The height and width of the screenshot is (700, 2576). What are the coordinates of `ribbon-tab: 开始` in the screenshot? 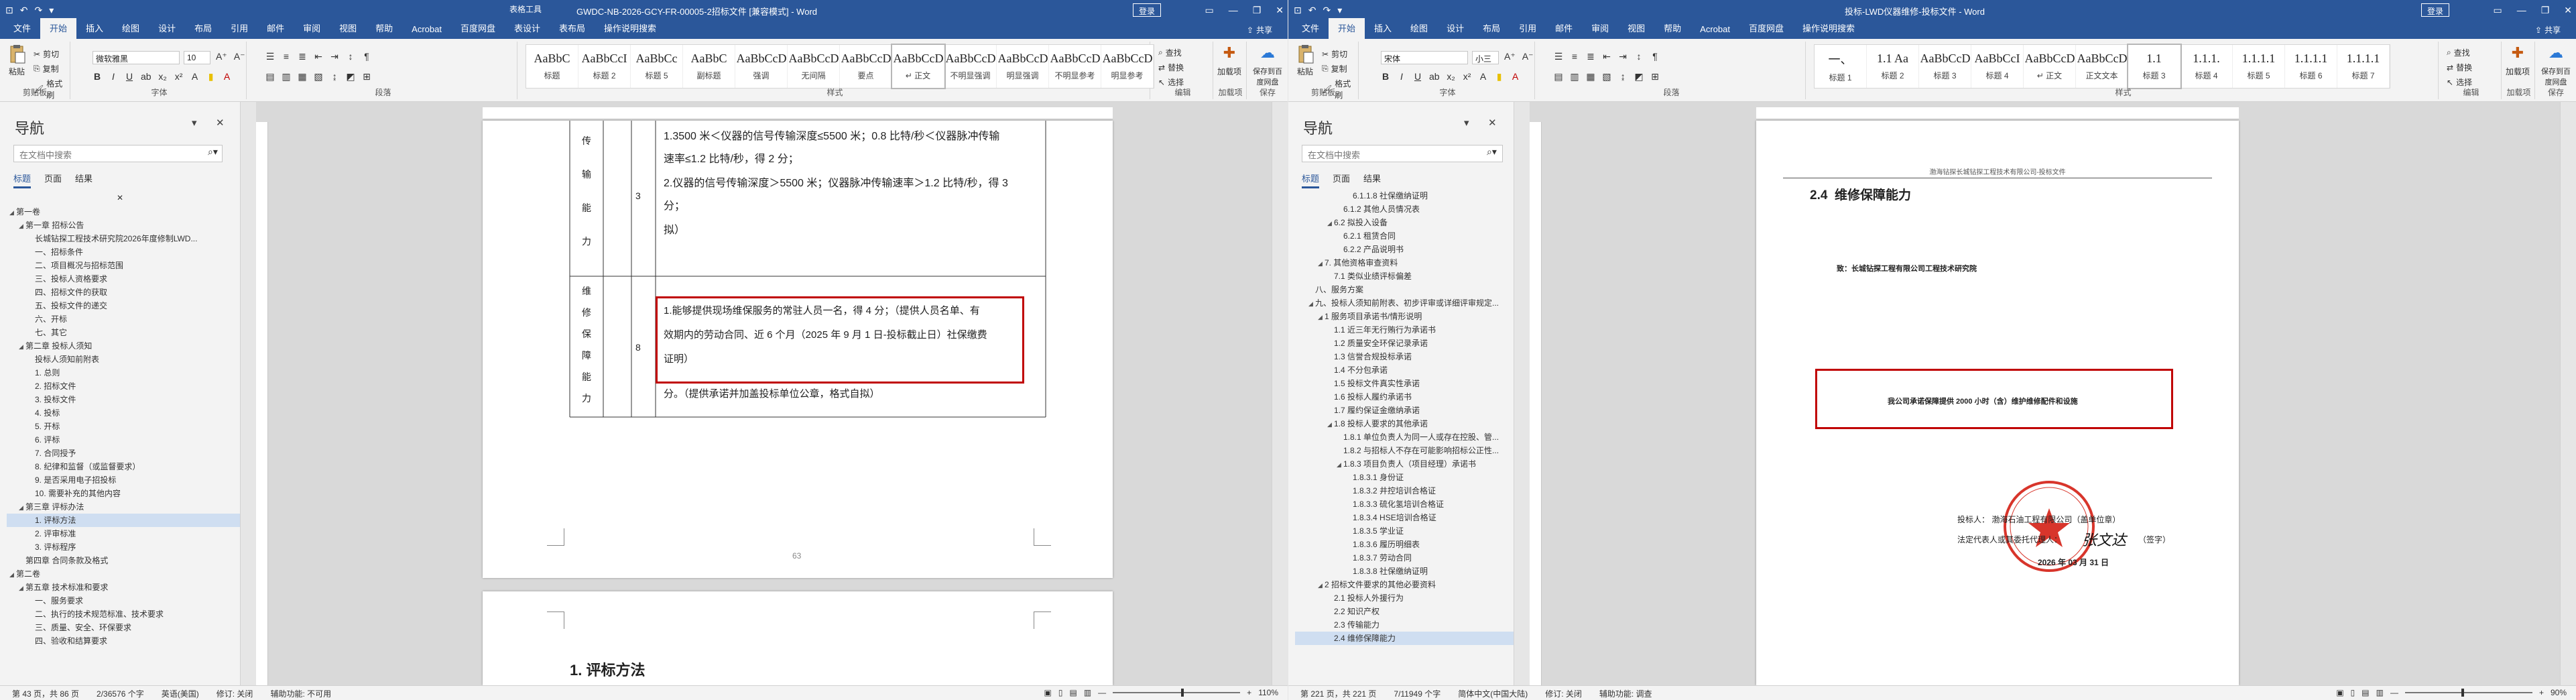 It's located at (1347, 28).